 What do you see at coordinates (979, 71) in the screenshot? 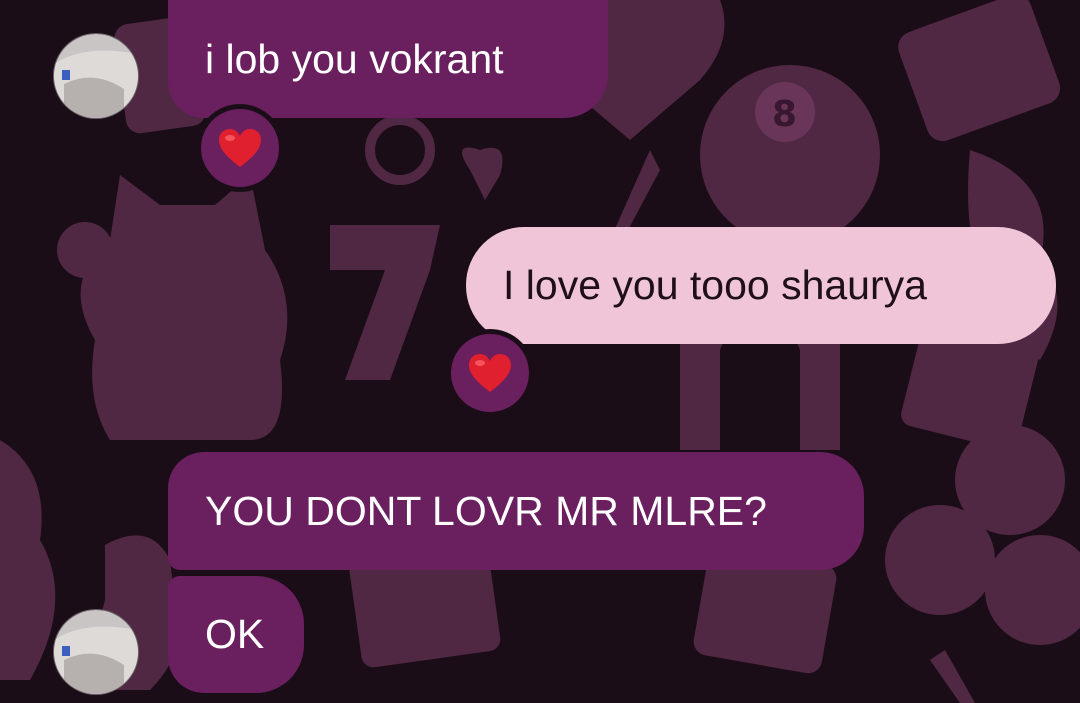
I see `dice-shape-right` at bounding box center [979, 71].